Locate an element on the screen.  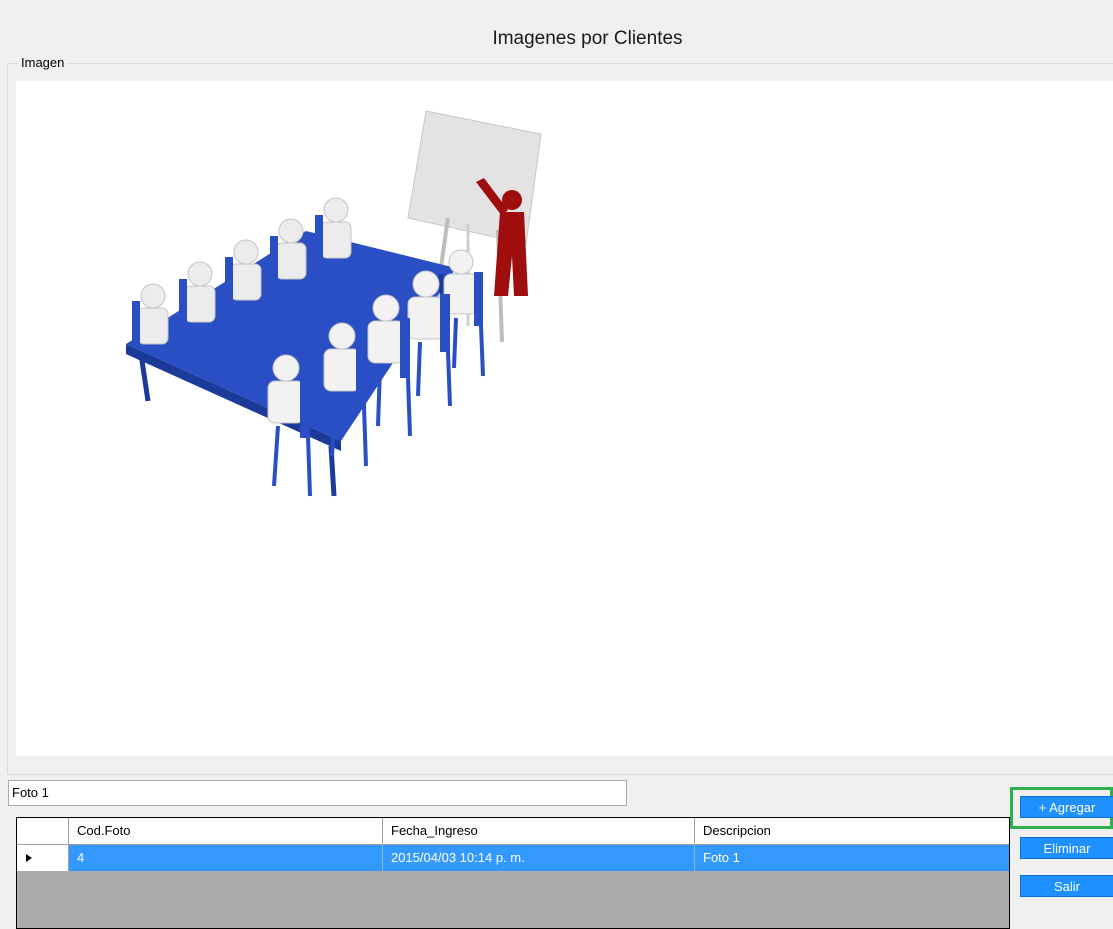
column-header-descripcion: Descripcion is located at coordinates (852, 831).